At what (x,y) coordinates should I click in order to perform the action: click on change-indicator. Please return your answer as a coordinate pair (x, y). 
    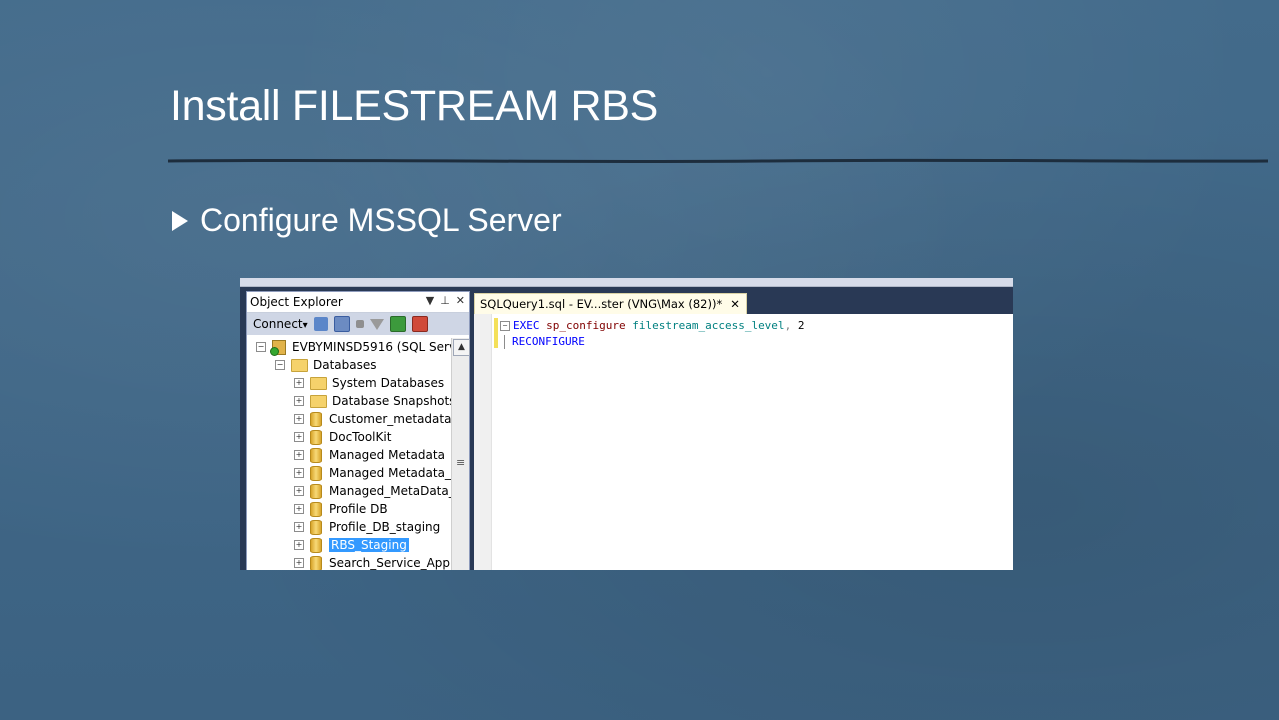
    Looking at the image, I should click on (496, 333).